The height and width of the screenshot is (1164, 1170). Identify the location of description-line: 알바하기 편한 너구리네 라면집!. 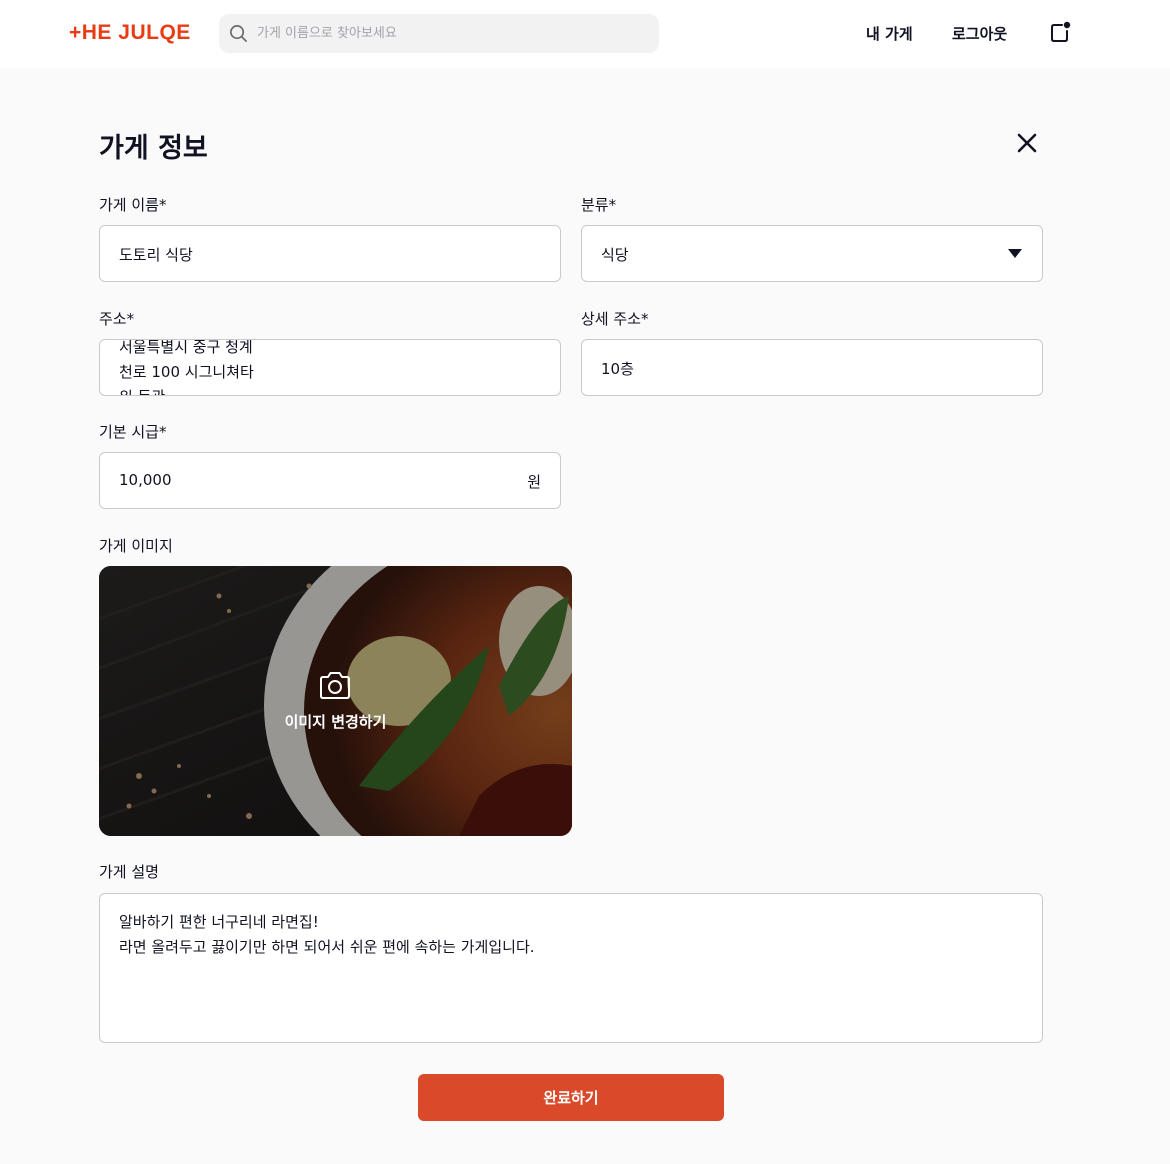
(219, 922).